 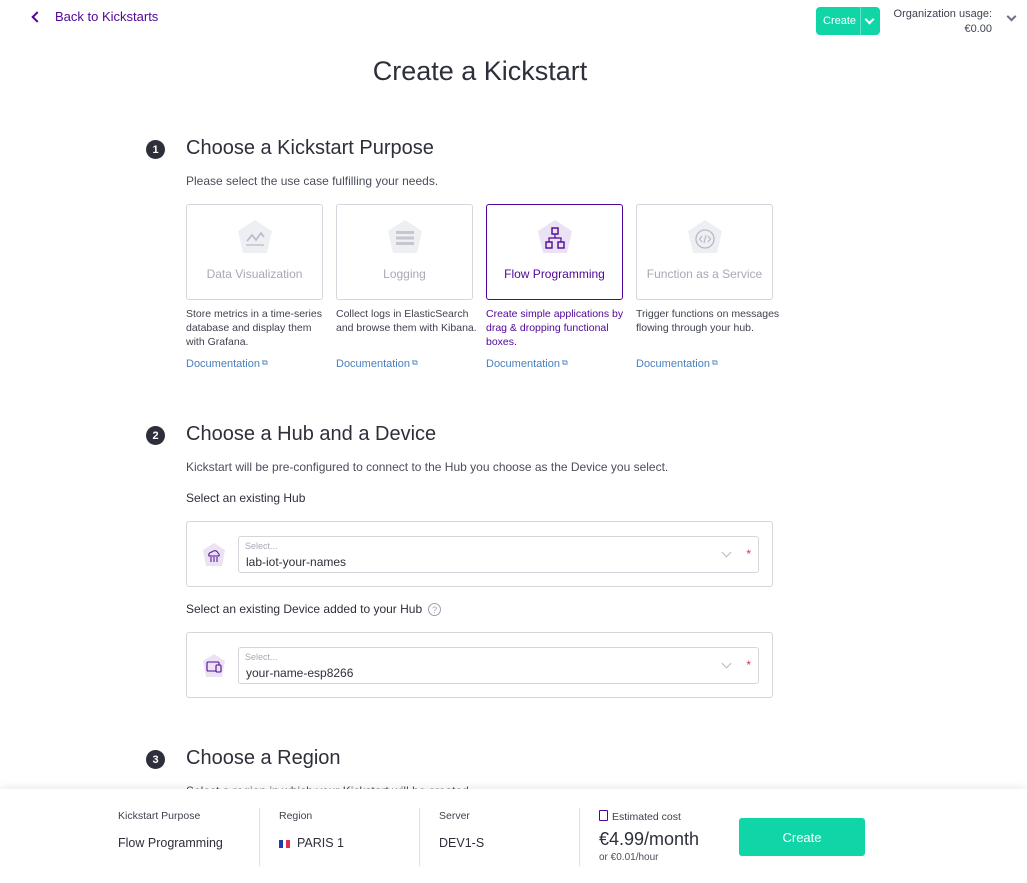 What do you see at coordinates (37, 16) in the screenshot?
I see `chevron-left-icon` at bounding box center [37, 16].